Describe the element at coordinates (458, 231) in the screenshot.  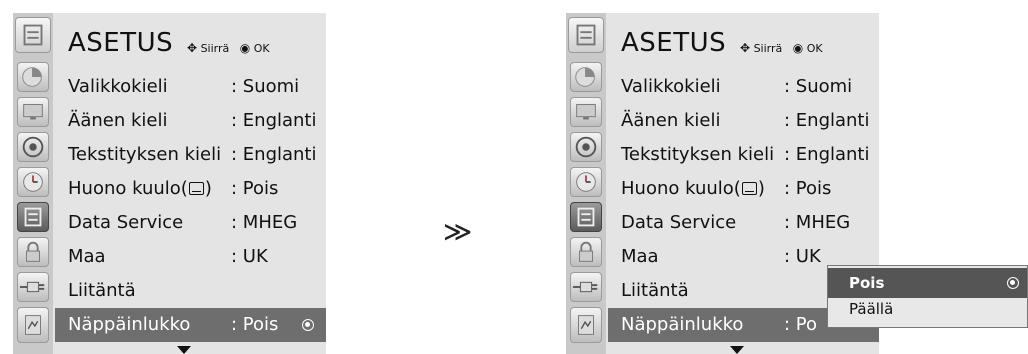
I see `transition-arrow-icon: ≫` at that location.